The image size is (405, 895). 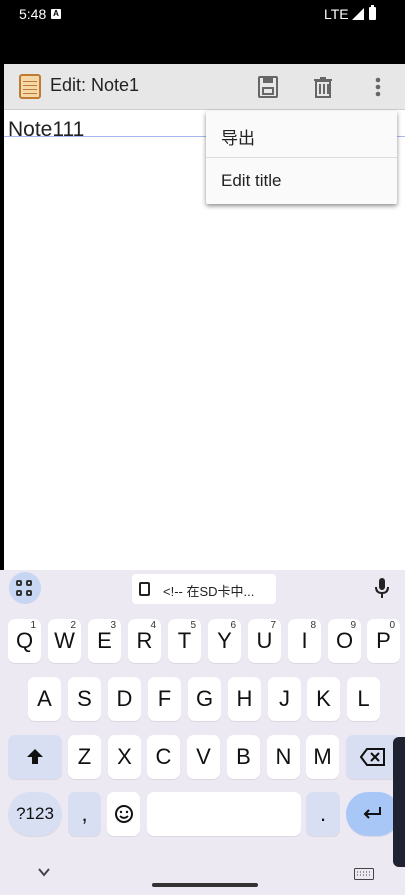 I want to click on save-button, so click(x=268, y=87).